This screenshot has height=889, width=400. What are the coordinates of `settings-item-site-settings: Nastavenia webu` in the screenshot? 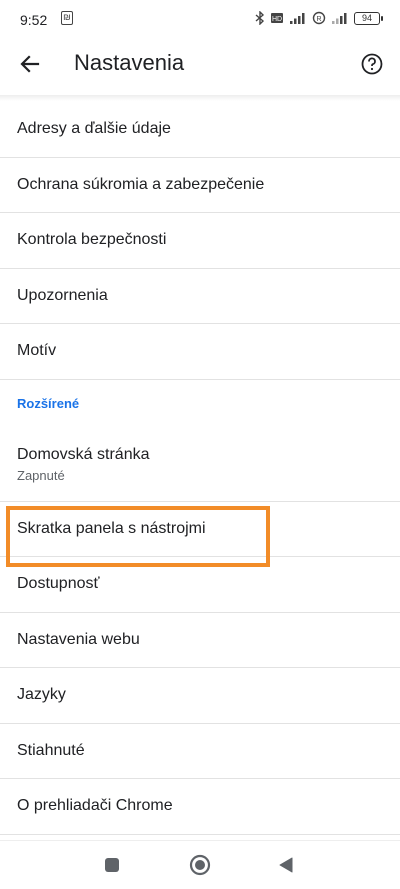 It's located at (200, 640).